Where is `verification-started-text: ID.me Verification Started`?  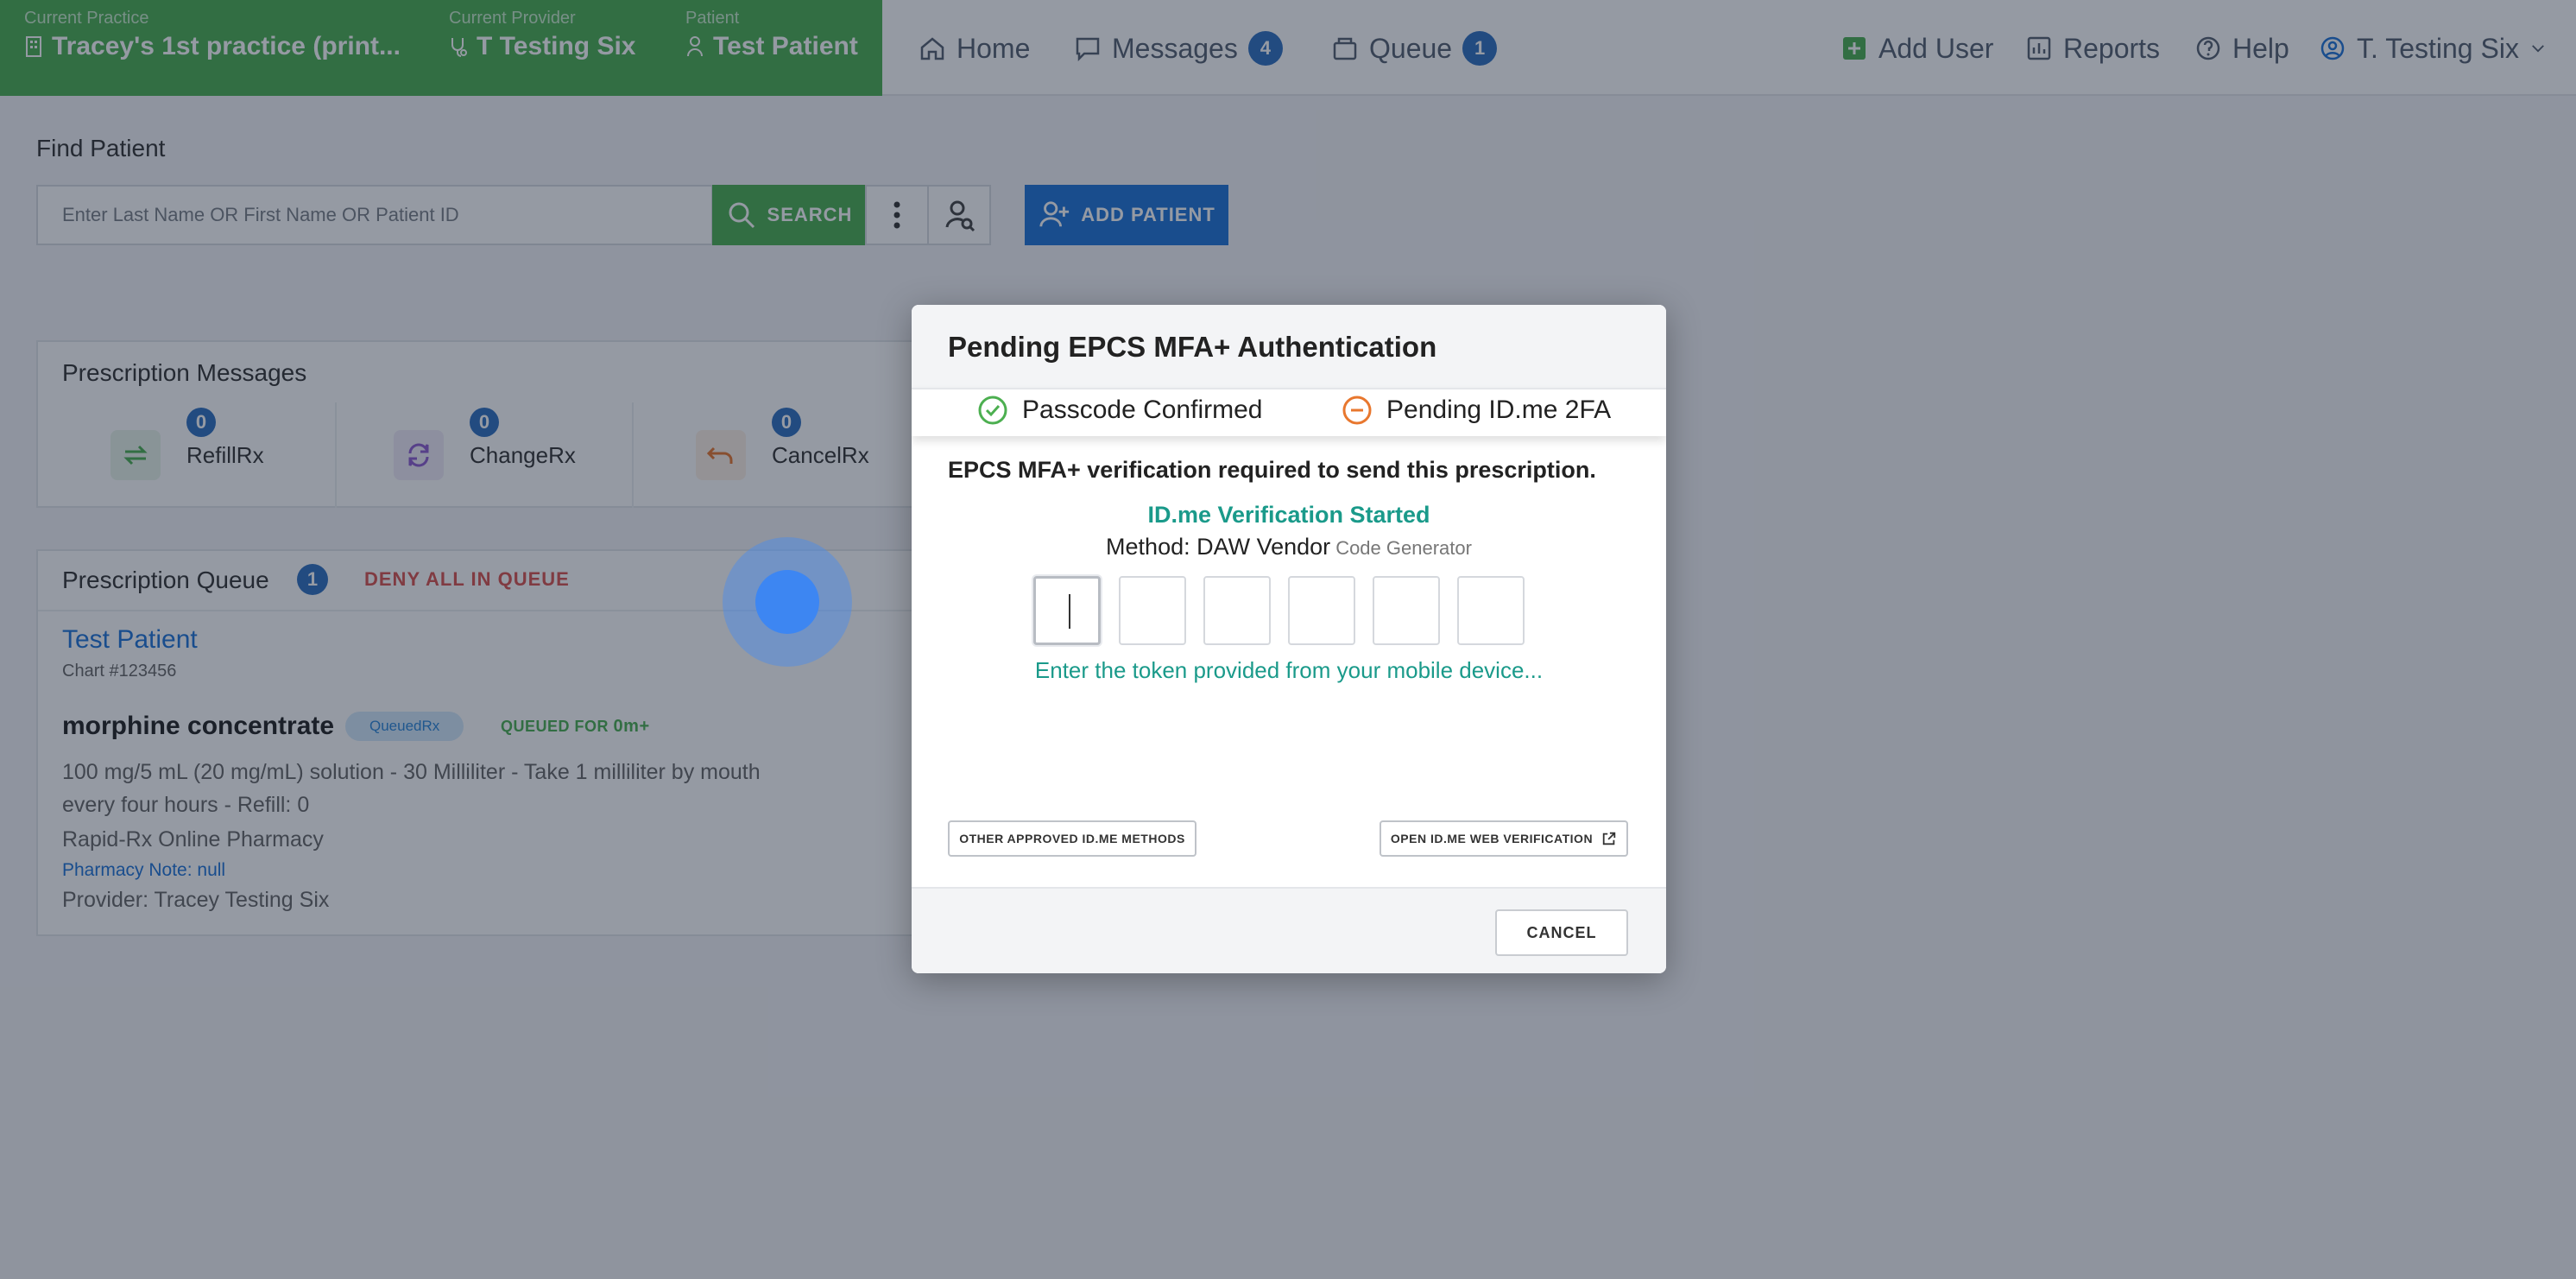
verification-started-text: ID.me Verification Started is located at coordinates (1288, 515).